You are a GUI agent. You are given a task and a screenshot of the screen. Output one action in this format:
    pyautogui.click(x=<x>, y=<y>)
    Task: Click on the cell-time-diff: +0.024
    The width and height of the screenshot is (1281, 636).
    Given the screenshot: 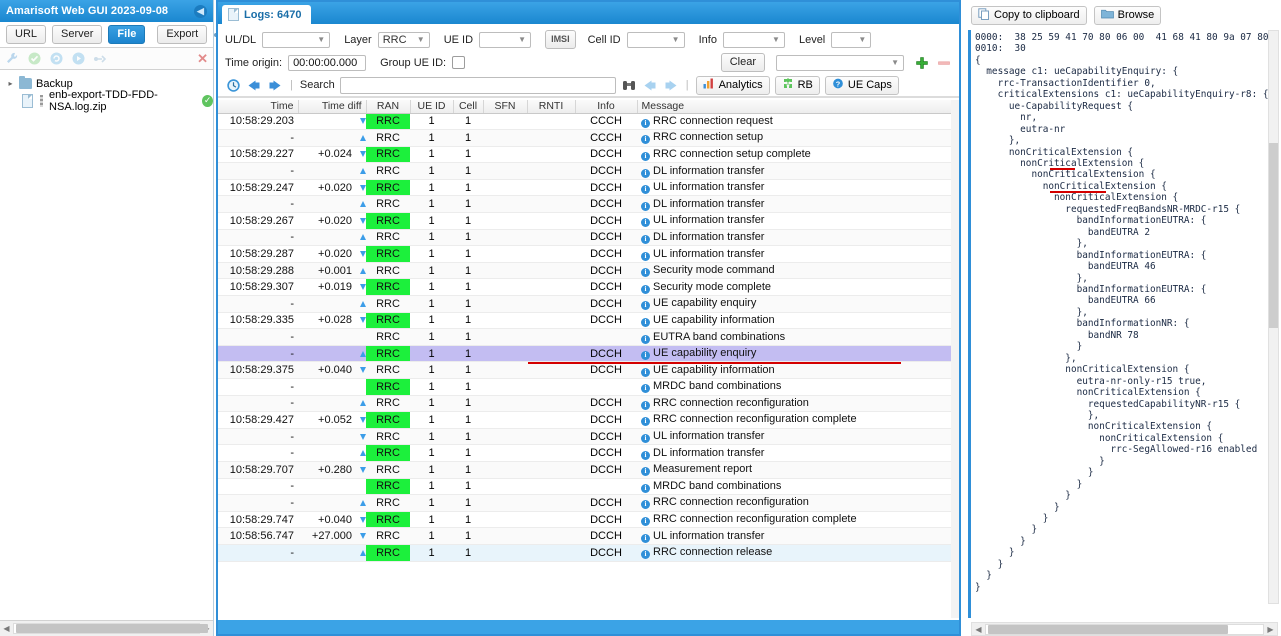 What is the action you would take?
    pyautogui.click(x=327, y=155)
    